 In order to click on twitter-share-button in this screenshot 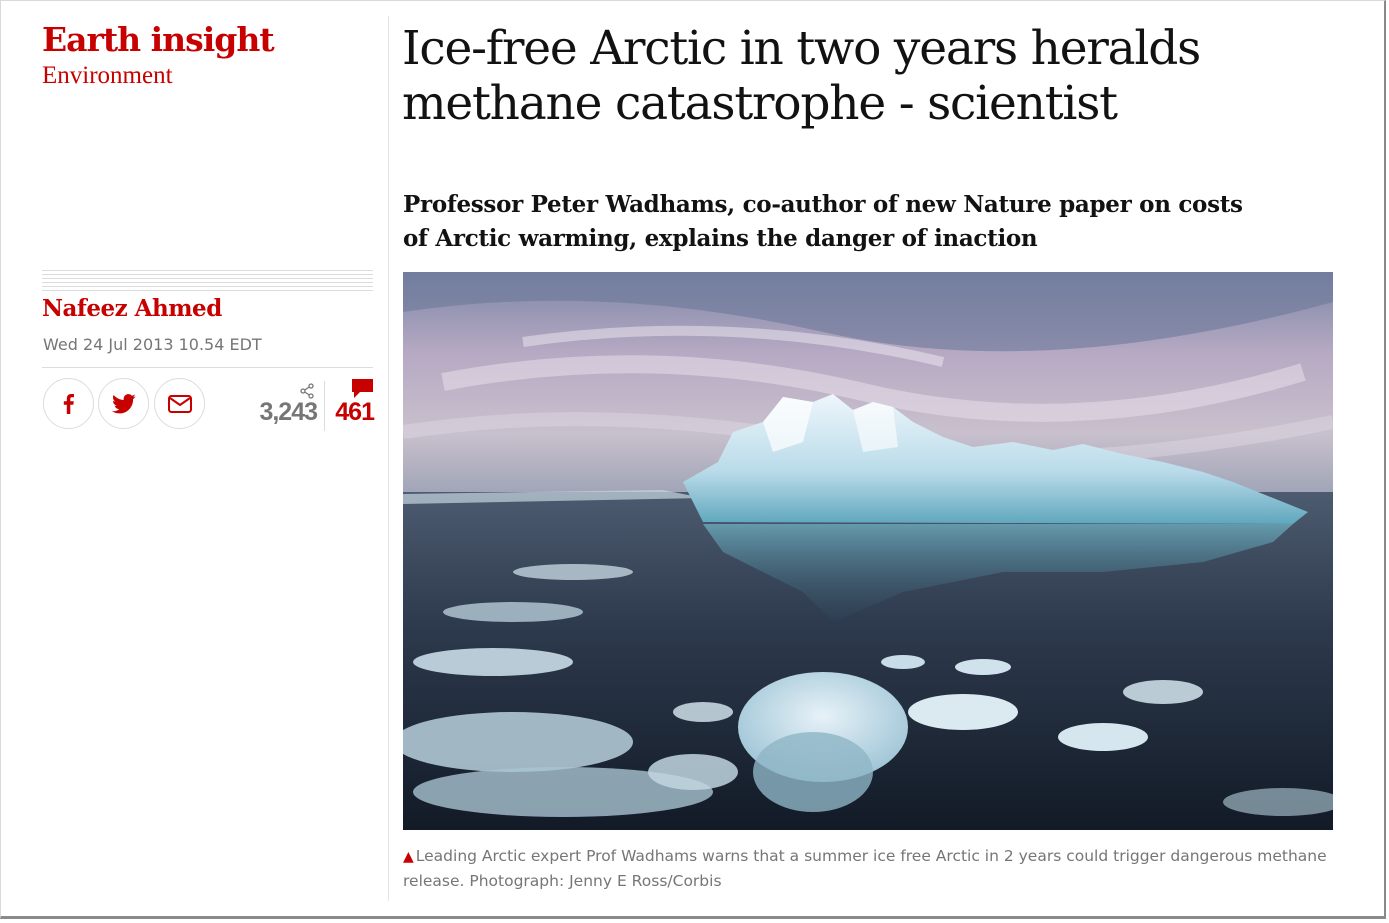, I will do `click(123, 403)`.